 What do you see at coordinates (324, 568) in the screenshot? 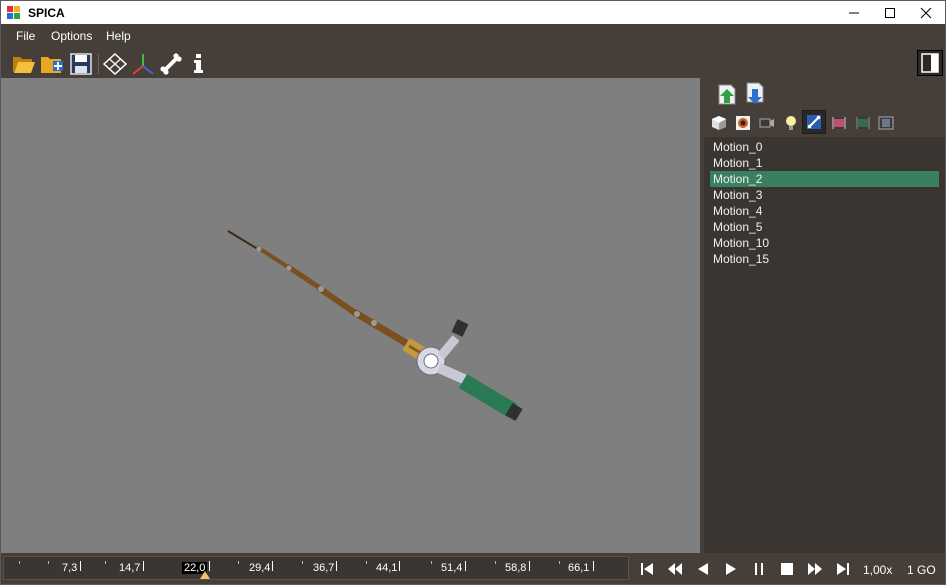
I see `timeline-tick-label: 36,7` at bounding box center [324, 568].